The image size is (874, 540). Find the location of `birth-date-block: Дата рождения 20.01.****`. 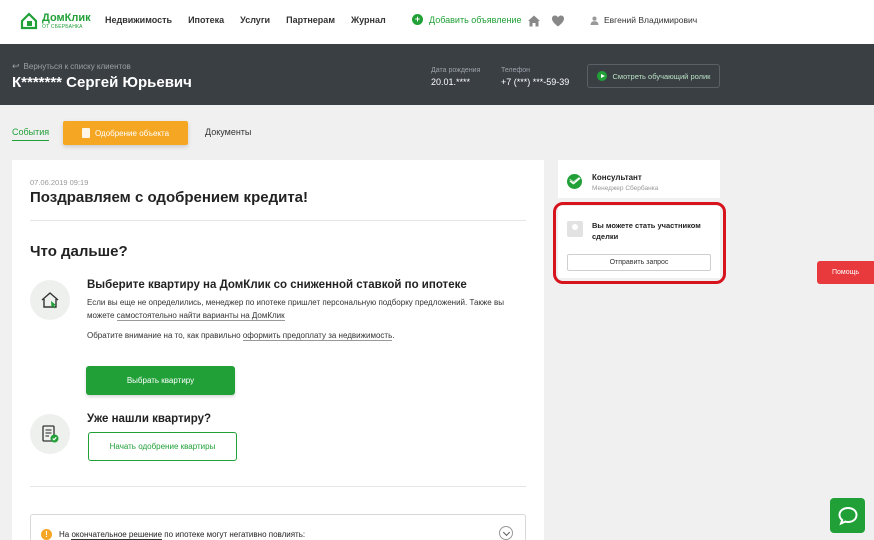

birth-date-block: Дата рождения 20.01.**** is located at coordinates (455, 77).